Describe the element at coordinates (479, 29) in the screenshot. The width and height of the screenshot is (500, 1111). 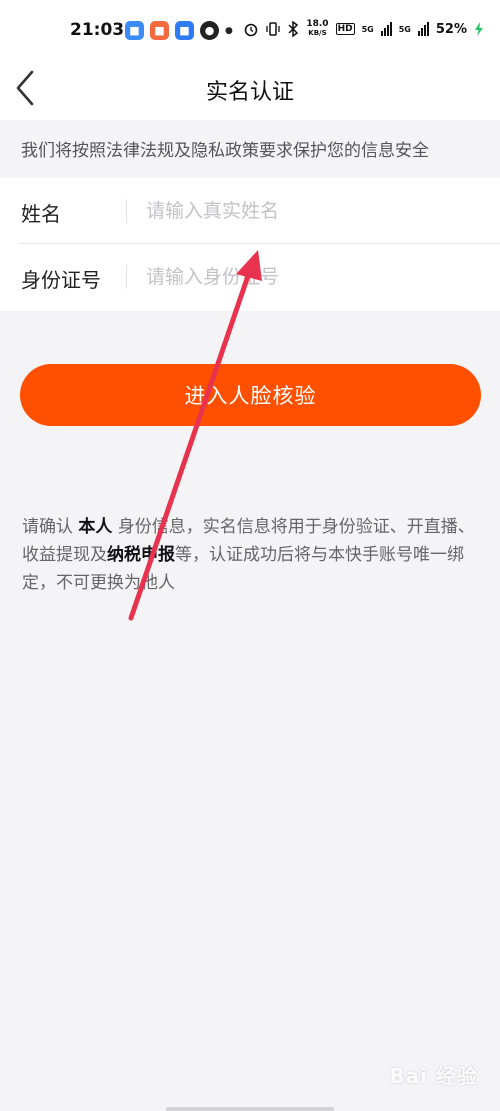
I see `charging-icon` at that location.